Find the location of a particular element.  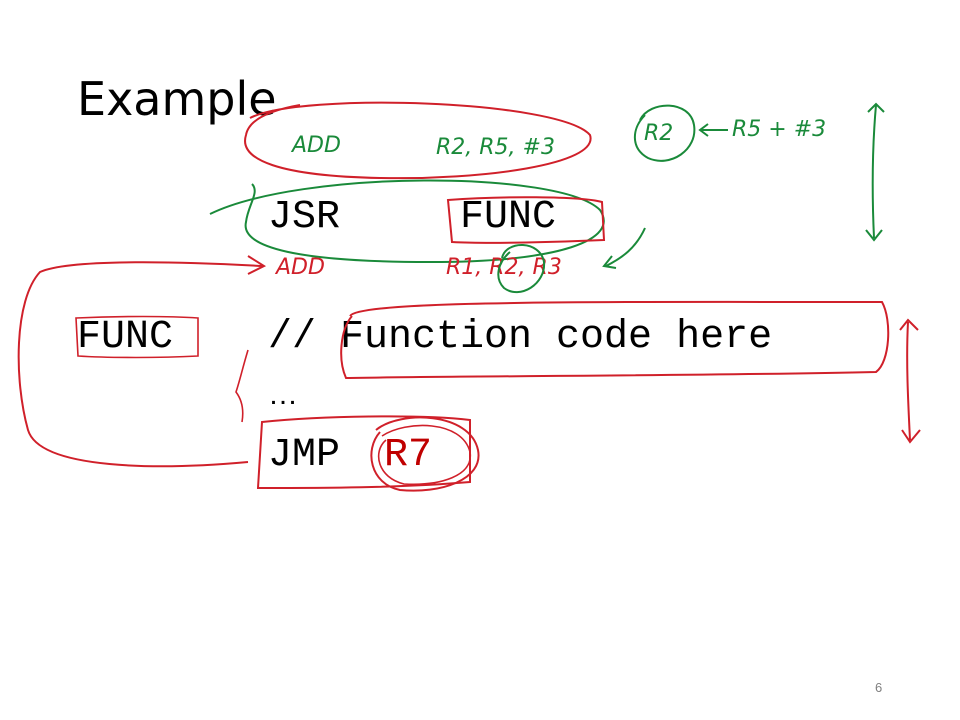

red-box-function-body is located at coordinates (615, 340).